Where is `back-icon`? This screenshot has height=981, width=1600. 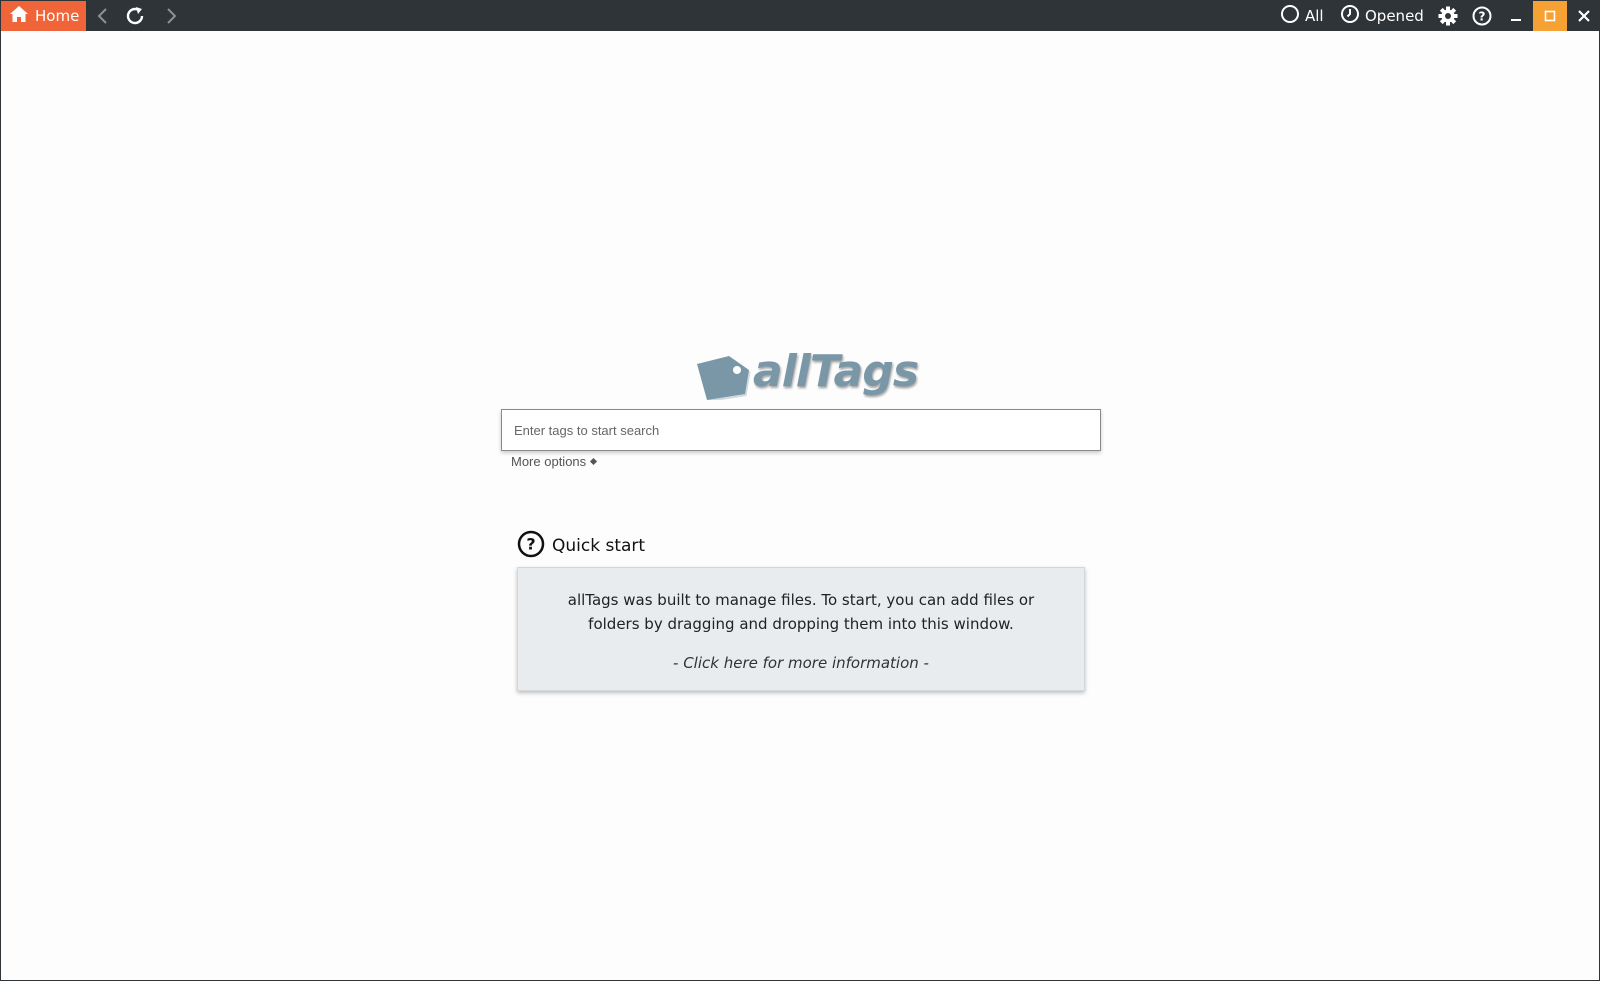
back-icon is located at coordinates (103, 16).